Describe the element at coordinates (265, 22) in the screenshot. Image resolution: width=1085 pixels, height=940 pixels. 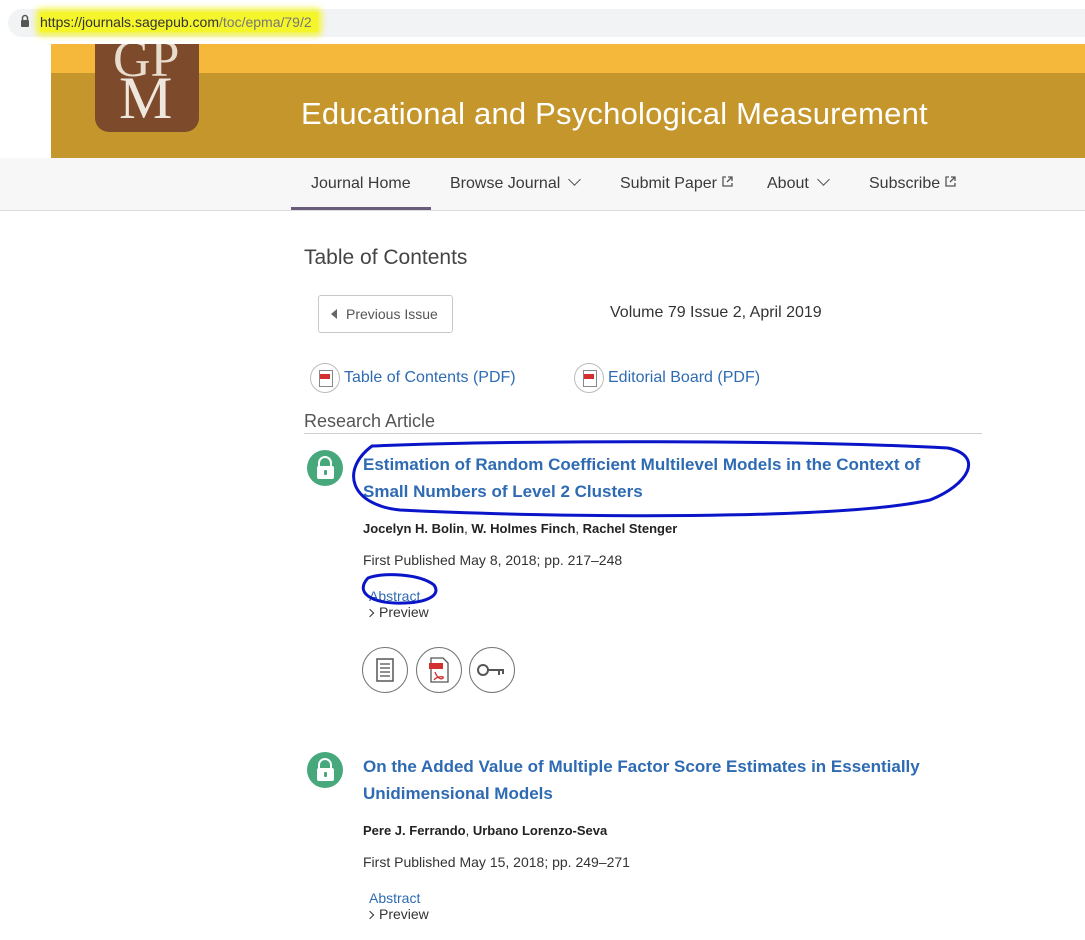
I see `url-path: /toc/epma/79/2` at that location.